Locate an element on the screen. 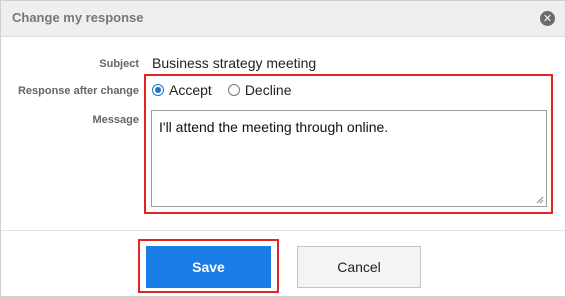 Image resolution: width=566 pixels, height=297 pixels. decline-radio-label: Decline is located at coordinates (268, 90).